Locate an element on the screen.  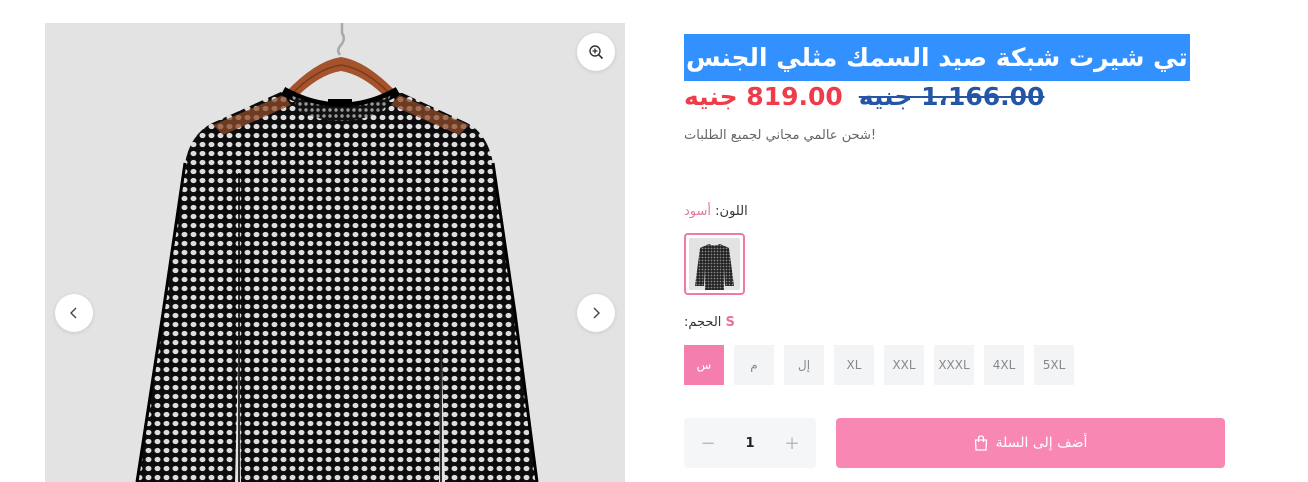
quantity-increase-button: + is located at coordinates (792, 443).